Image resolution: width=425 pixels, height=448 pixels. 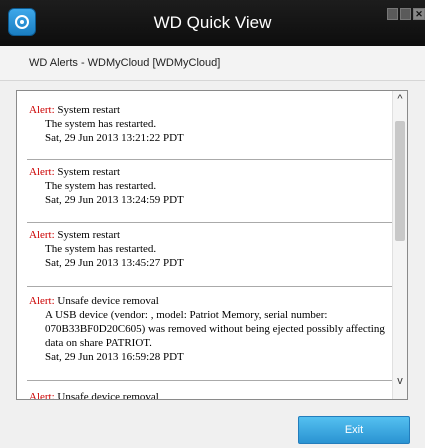 I want to click on alert-timestamp: Sat, 29 Jun 2013 13:24:59 PDT, so click(x=114, y=200).